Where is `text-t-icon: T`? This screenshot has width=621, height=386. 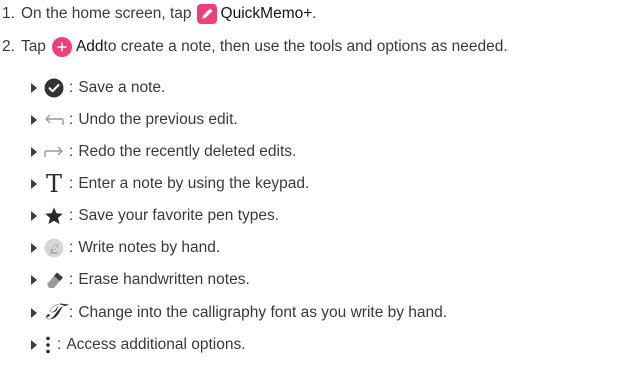
text-t-icon: T is located at coordinates (53, 184).